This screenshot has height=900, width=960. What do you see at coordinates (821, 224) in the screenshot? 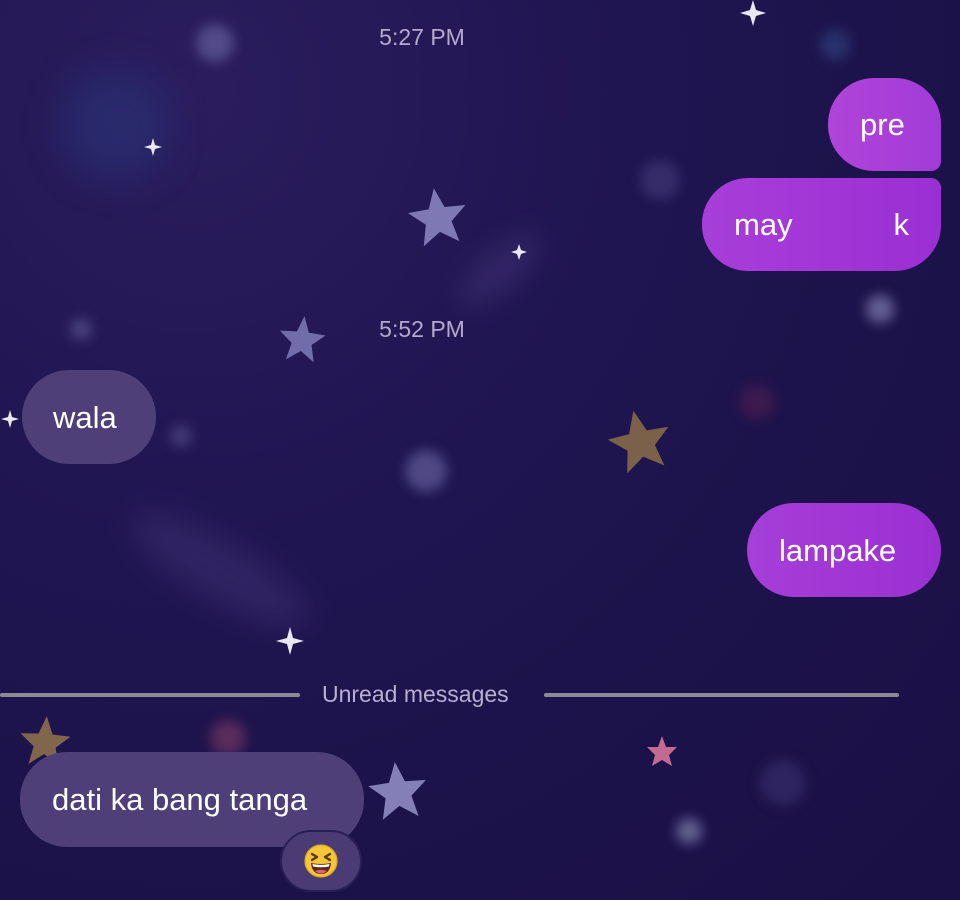
I see `outgoing-message-bubble: may k` at bounding box center [821, 224].